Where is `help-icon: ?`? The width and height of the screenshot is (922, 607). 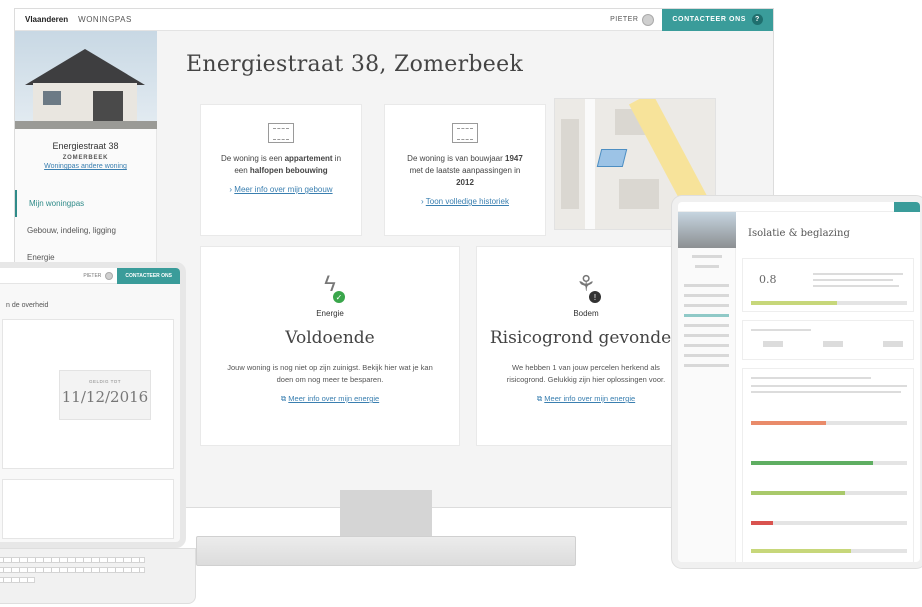
help-icon: ? is located at coordinates (757, 19).